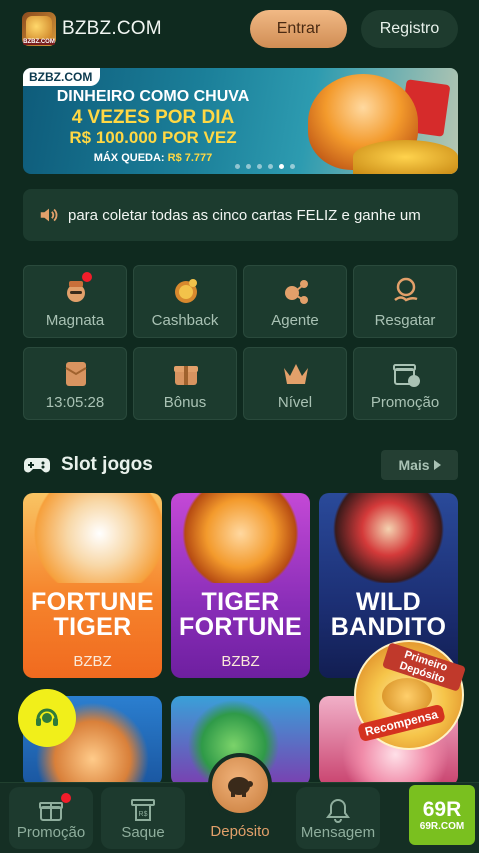  Describe the element at coordinates (265, 166) in the screenshot. I see `banner-pagination` at that location.